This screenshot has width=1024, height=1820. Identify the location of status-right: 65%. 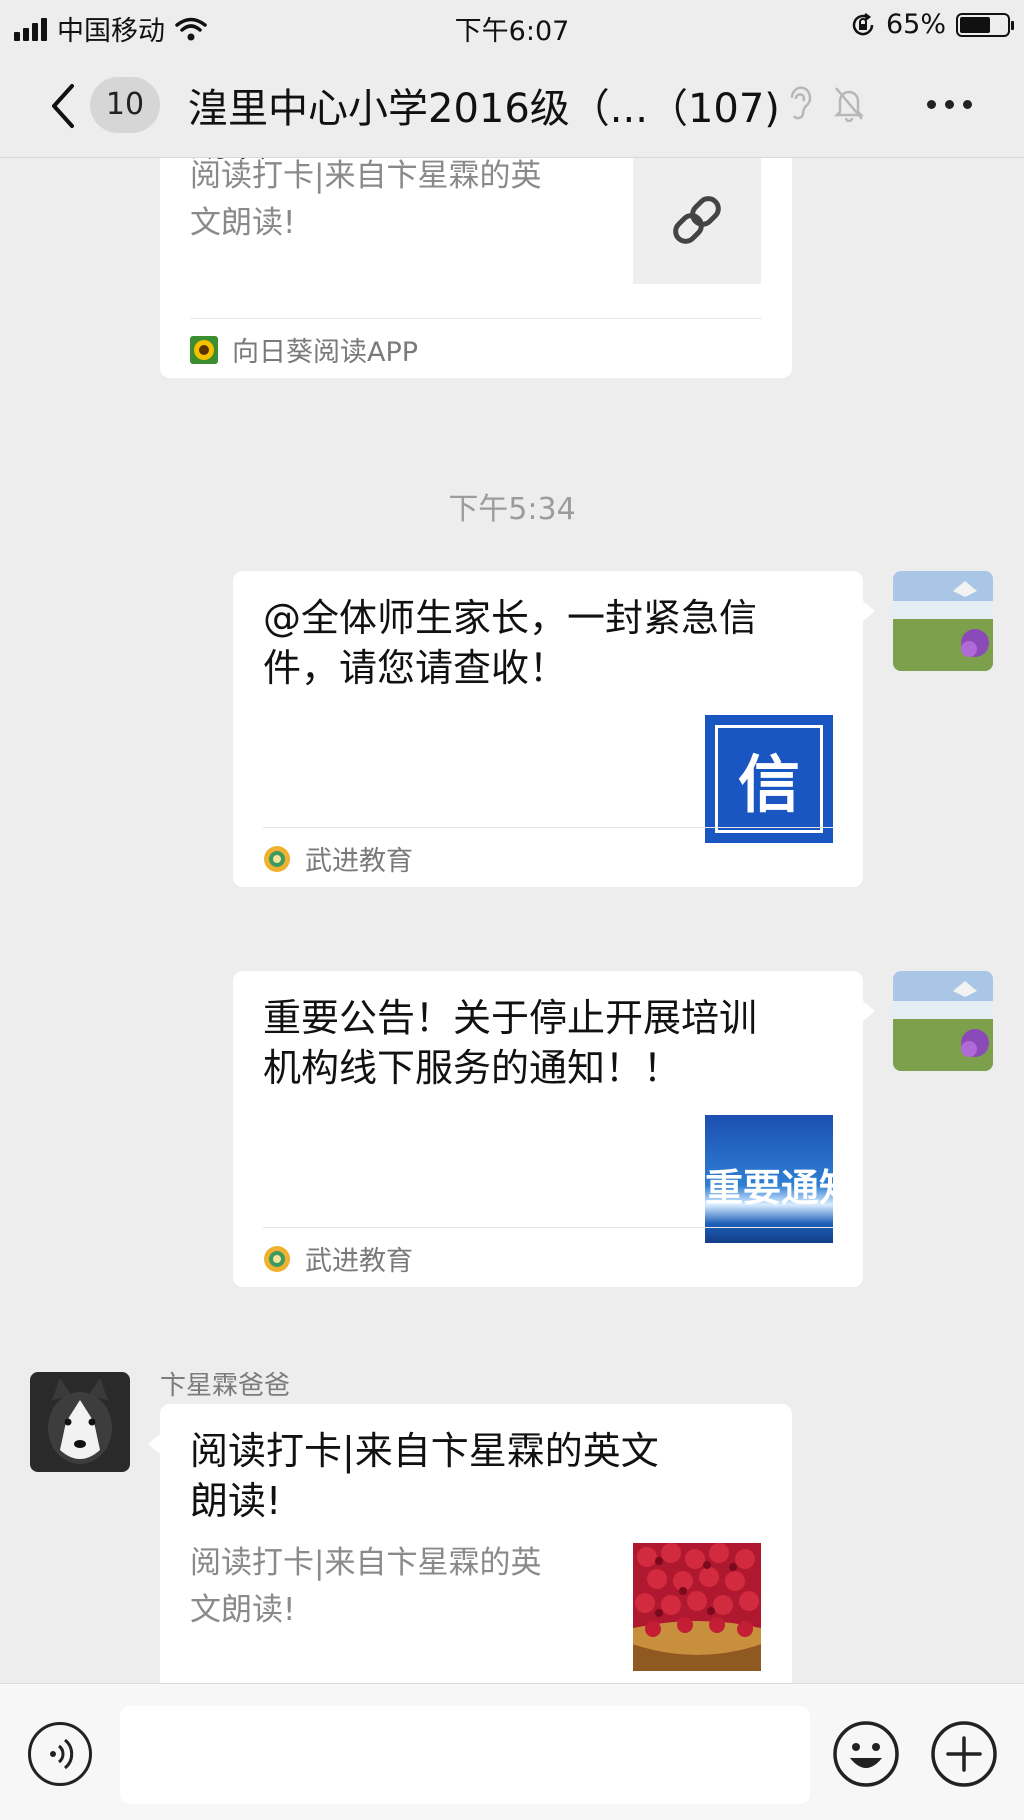
(932, 24).